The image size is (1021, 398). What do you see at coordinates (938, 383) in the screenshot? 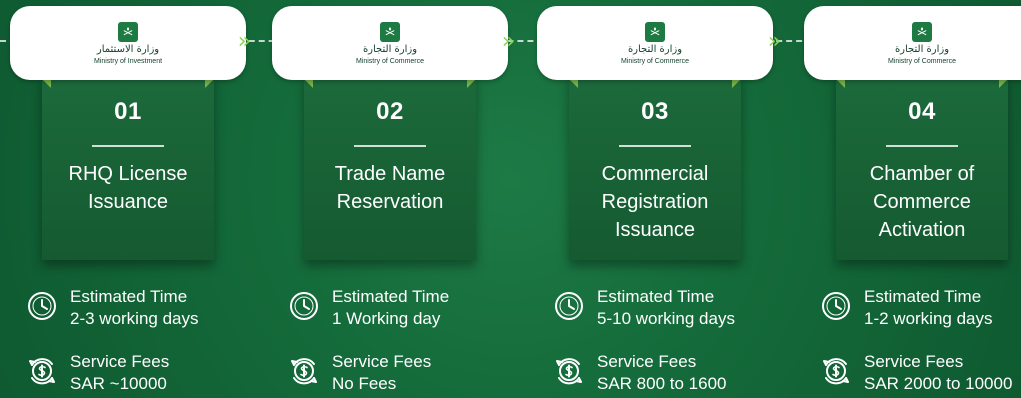
I see `service-fees-value: SAR 2000 to 10000` at bounding box center [938, 383].